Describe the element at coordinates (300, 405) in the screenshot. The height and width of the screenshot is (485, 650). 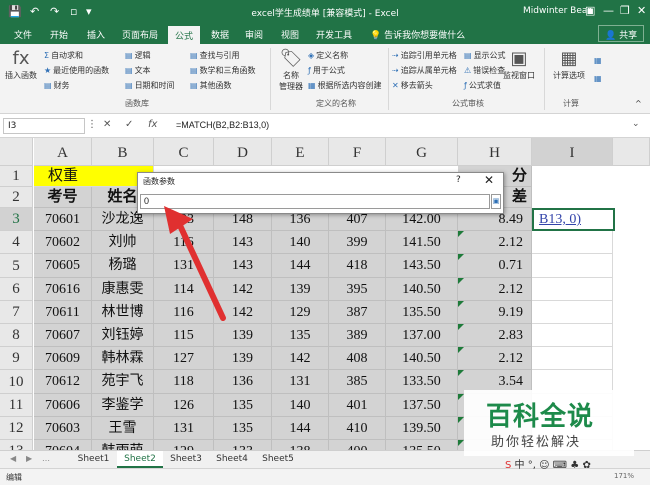
I see `cell-e11: 140` at that location.